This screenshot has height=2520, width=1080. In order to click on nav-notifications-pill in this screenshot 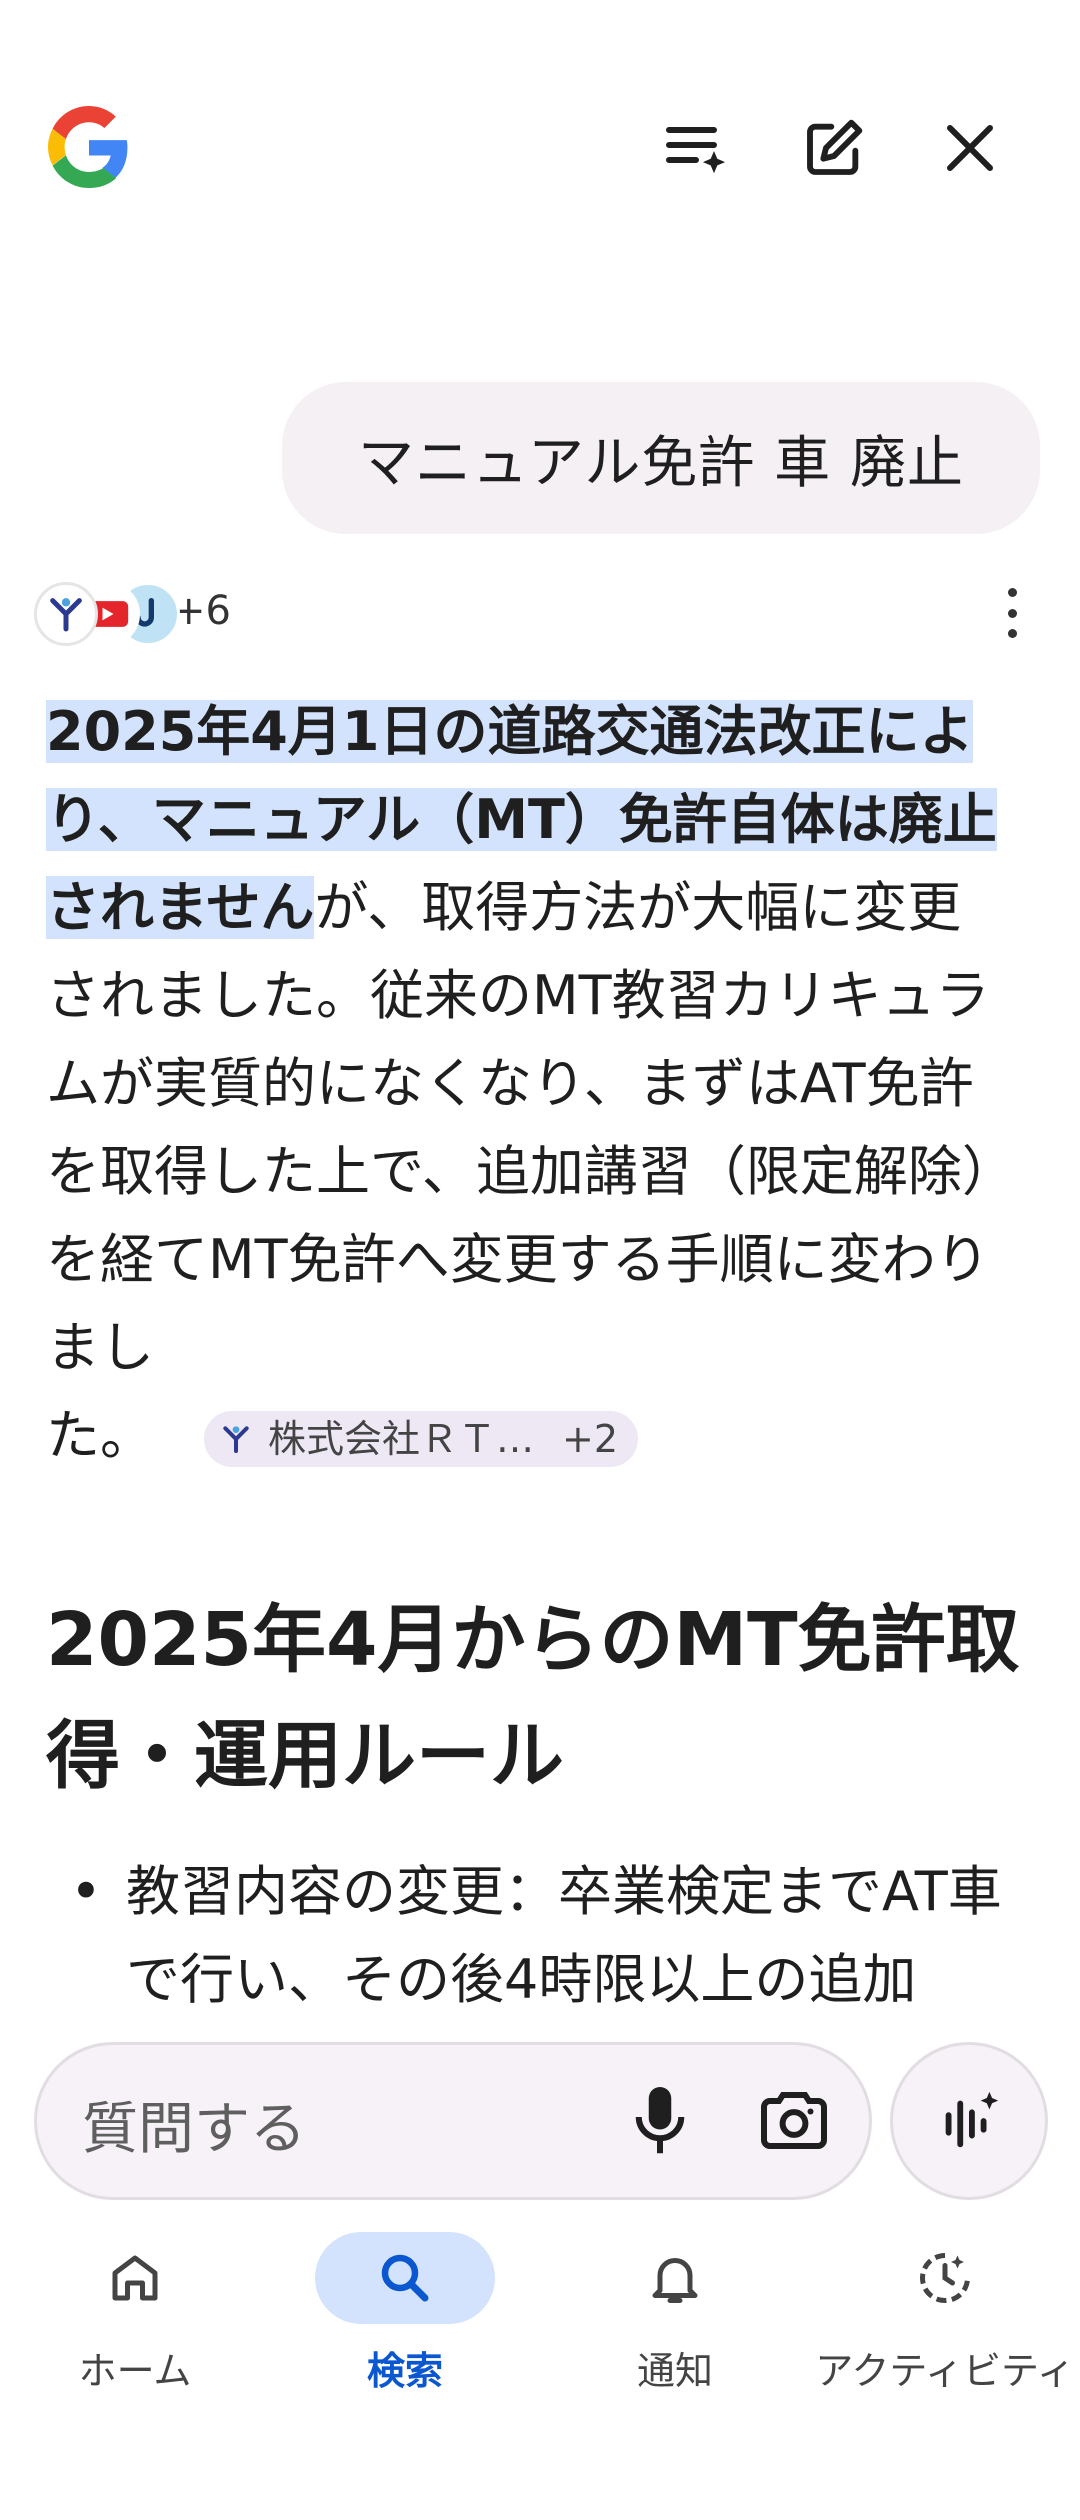, I will do `click(675, 2278)`.